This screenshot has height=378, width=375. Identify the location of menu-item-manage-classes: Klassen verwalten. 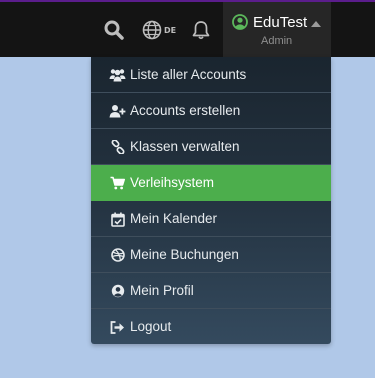
(211, 147).